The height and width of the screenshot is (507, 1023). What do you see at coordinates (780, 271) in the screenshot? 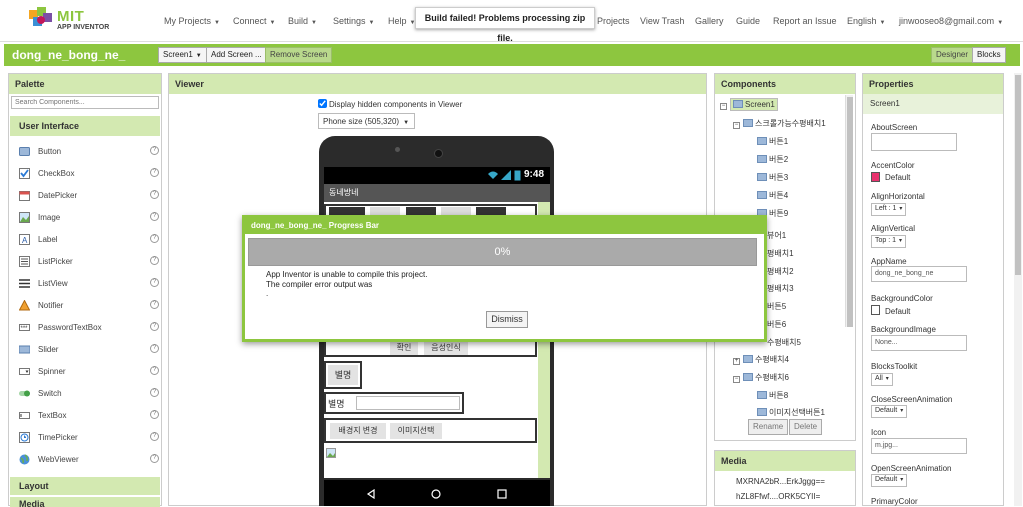
I see `tree-node-horizontal-arrangement-2: 평배치2` at bounding box center [780, 271].